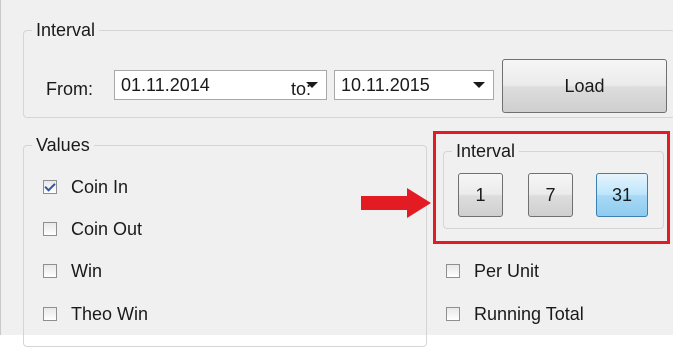 The width and height of the screenshot is (673, 347). I want to click on coin-out-checkbox: Coin Out, so click(92, 229).